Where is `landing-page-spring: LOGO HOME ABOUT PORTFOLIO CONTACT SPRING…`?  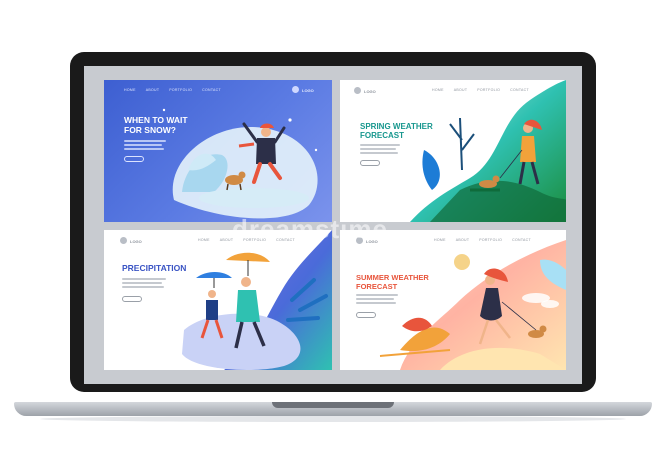
landing-page-spring: LOGO HOME ABOUT PORTFOLIO CONTACT SPRING… is located at coordinates (453, 151).